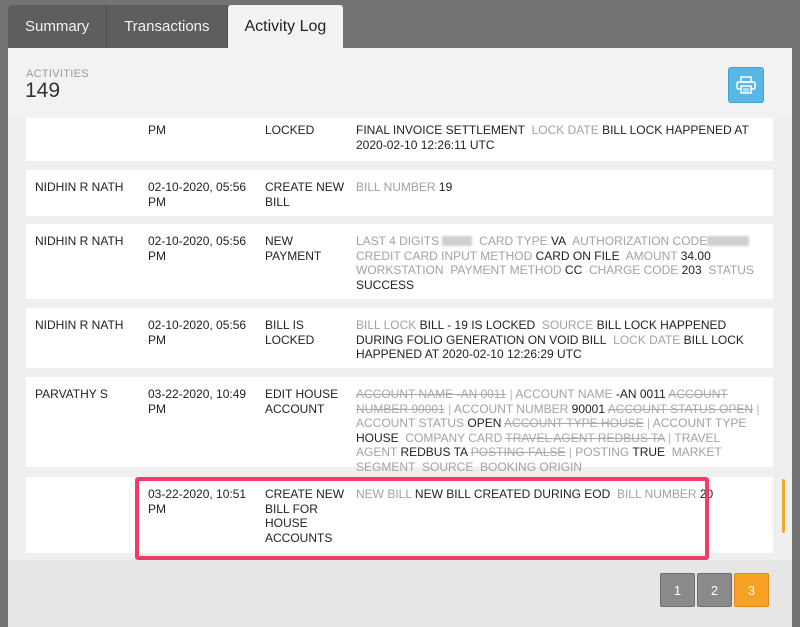 The height and width of the screenshot is (627, 800). I want to click on row-action: CREATE NEW BILL FOR HOUSE ACCOUNTS, so click(305, 516).